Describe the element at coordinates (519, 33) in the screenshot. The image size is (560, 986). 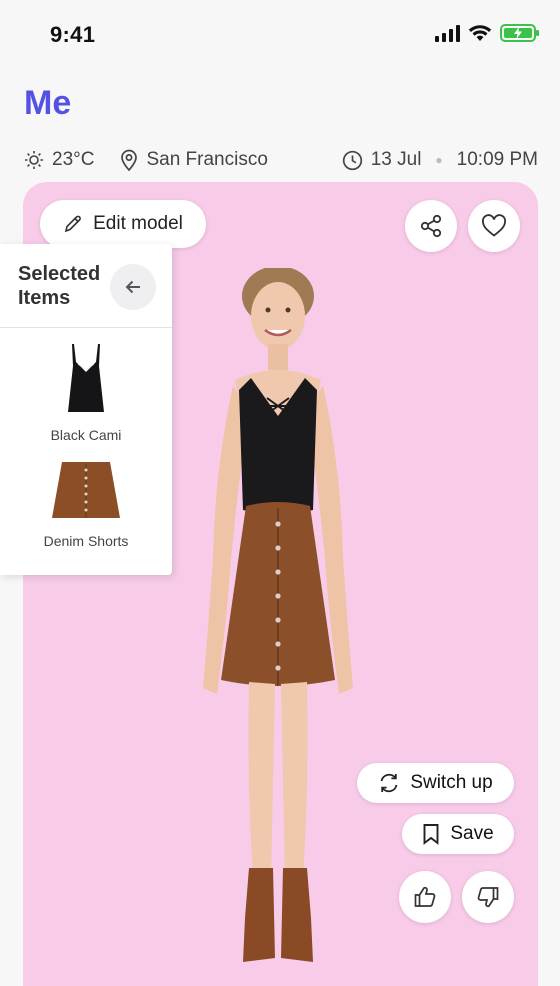
I see `battery-icon` at that location.